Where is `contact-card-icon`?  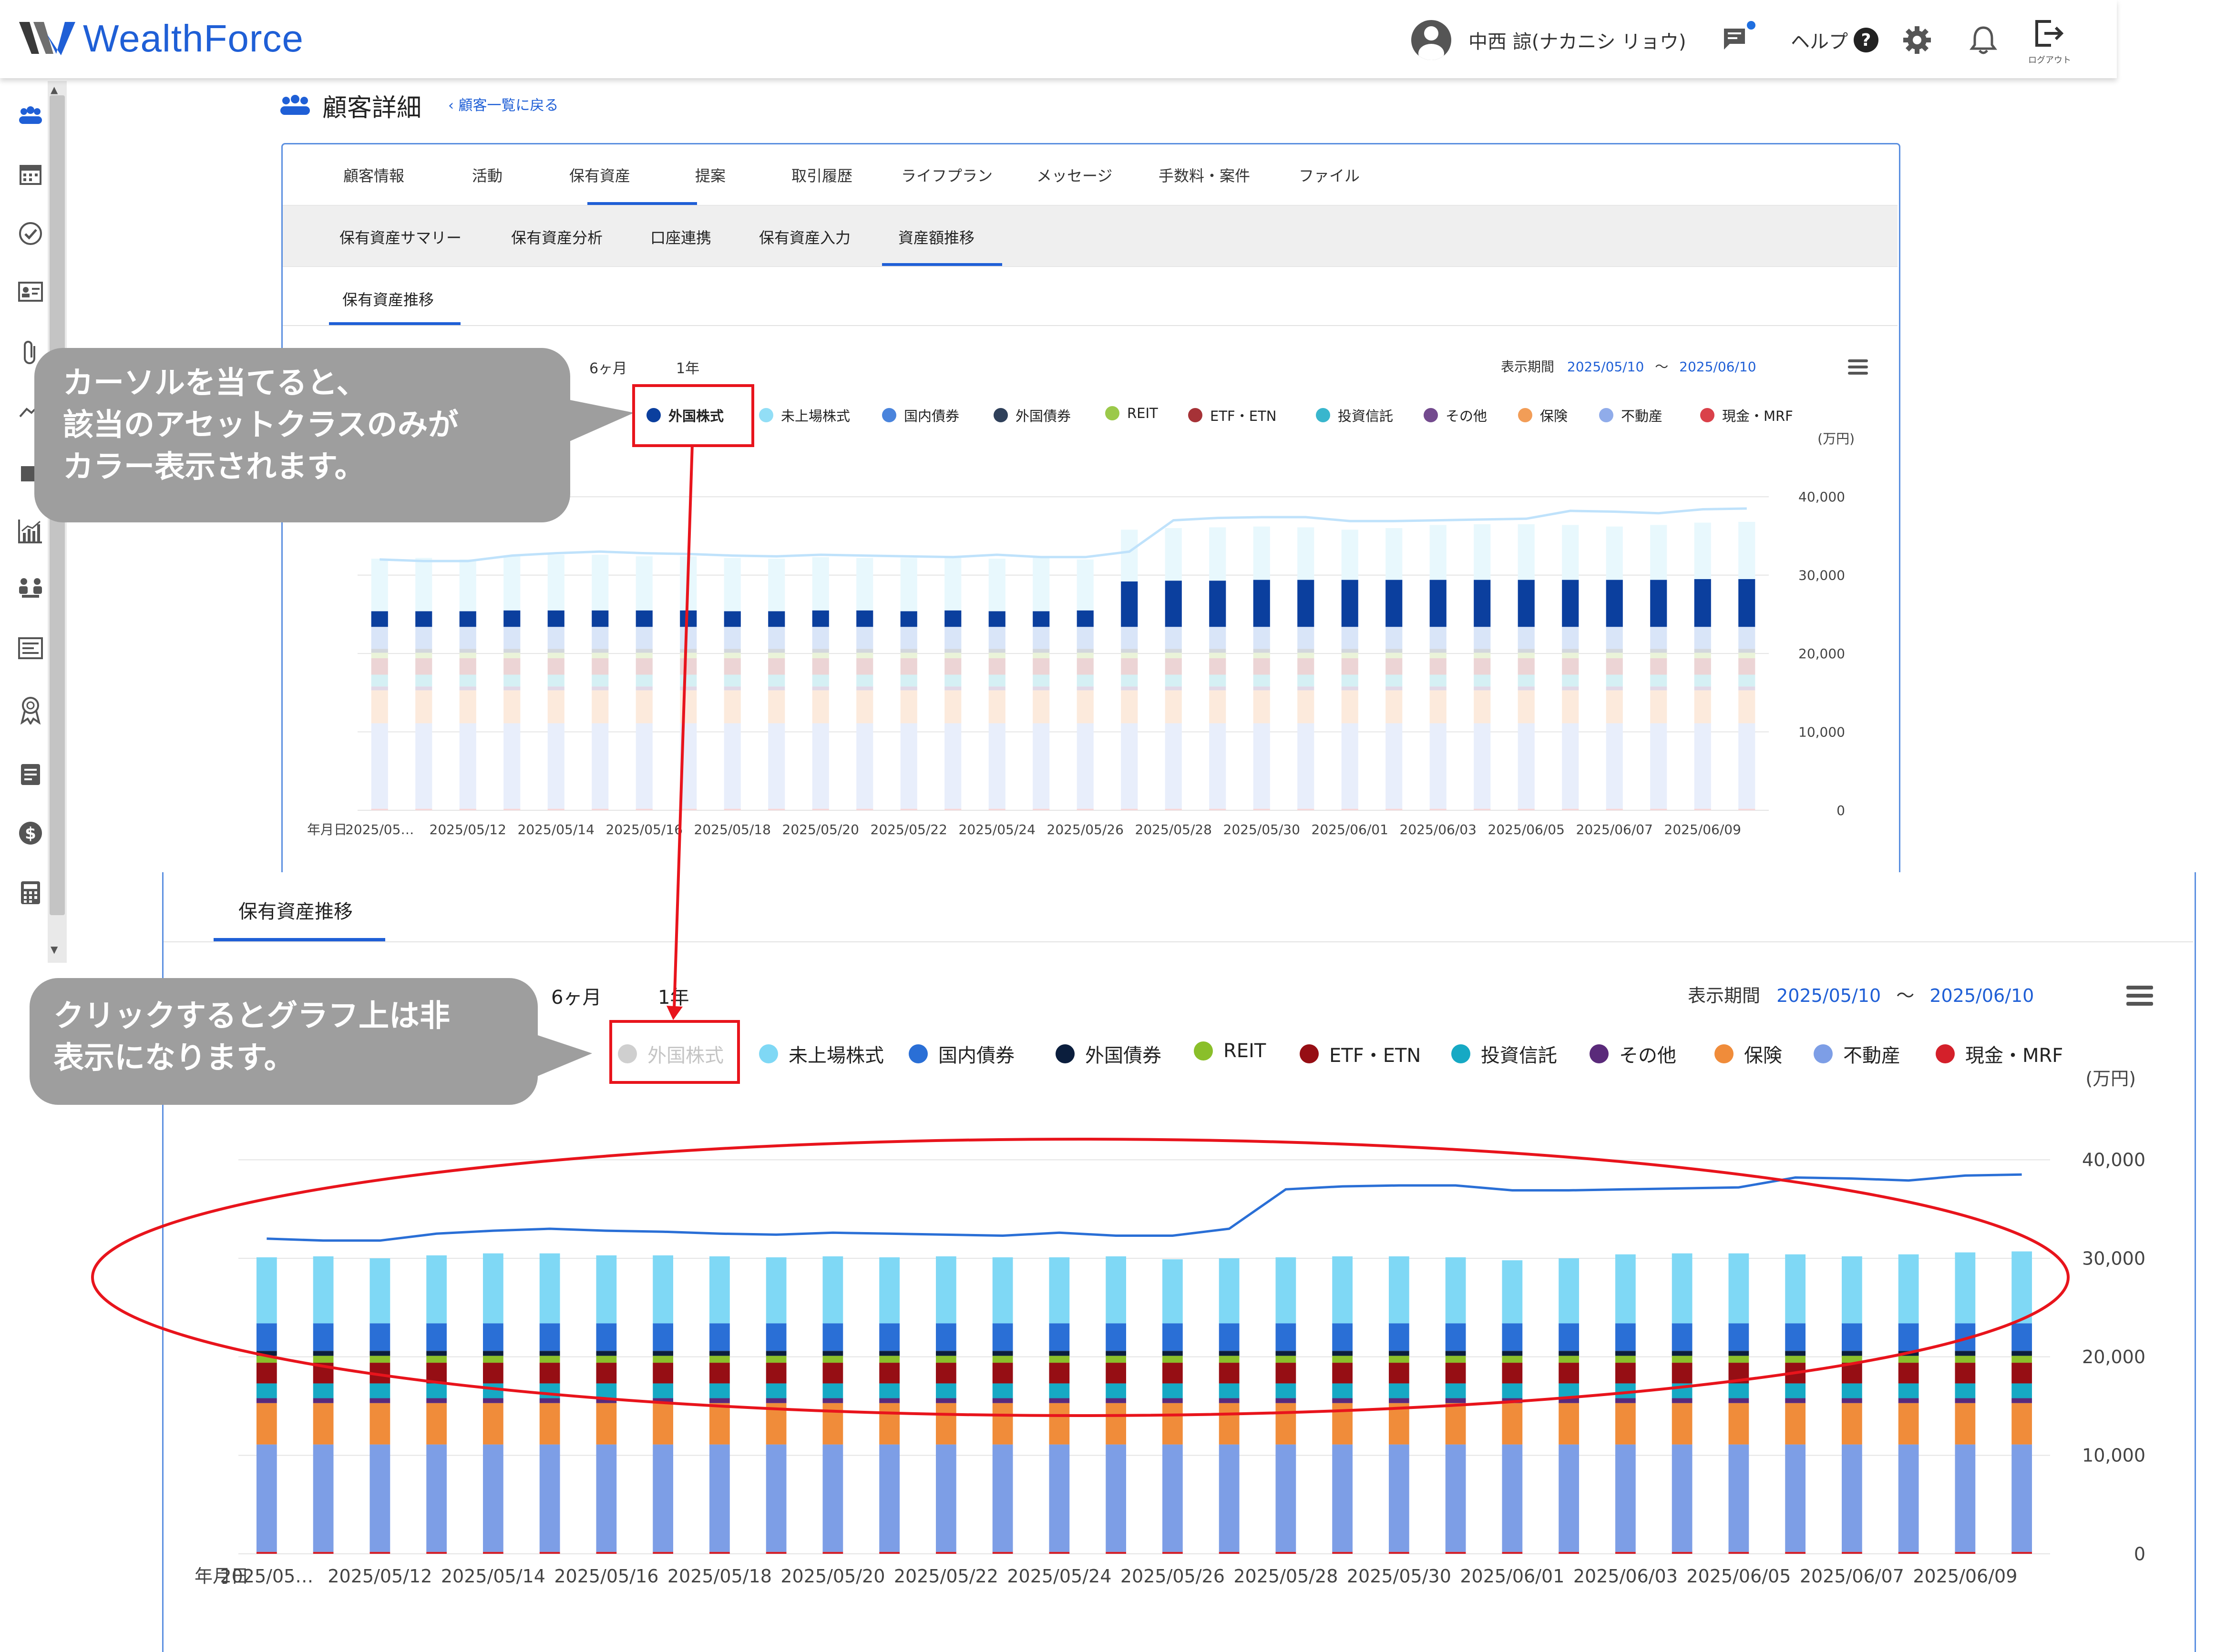 contact-card-icon is located at coordinates (30, 294).